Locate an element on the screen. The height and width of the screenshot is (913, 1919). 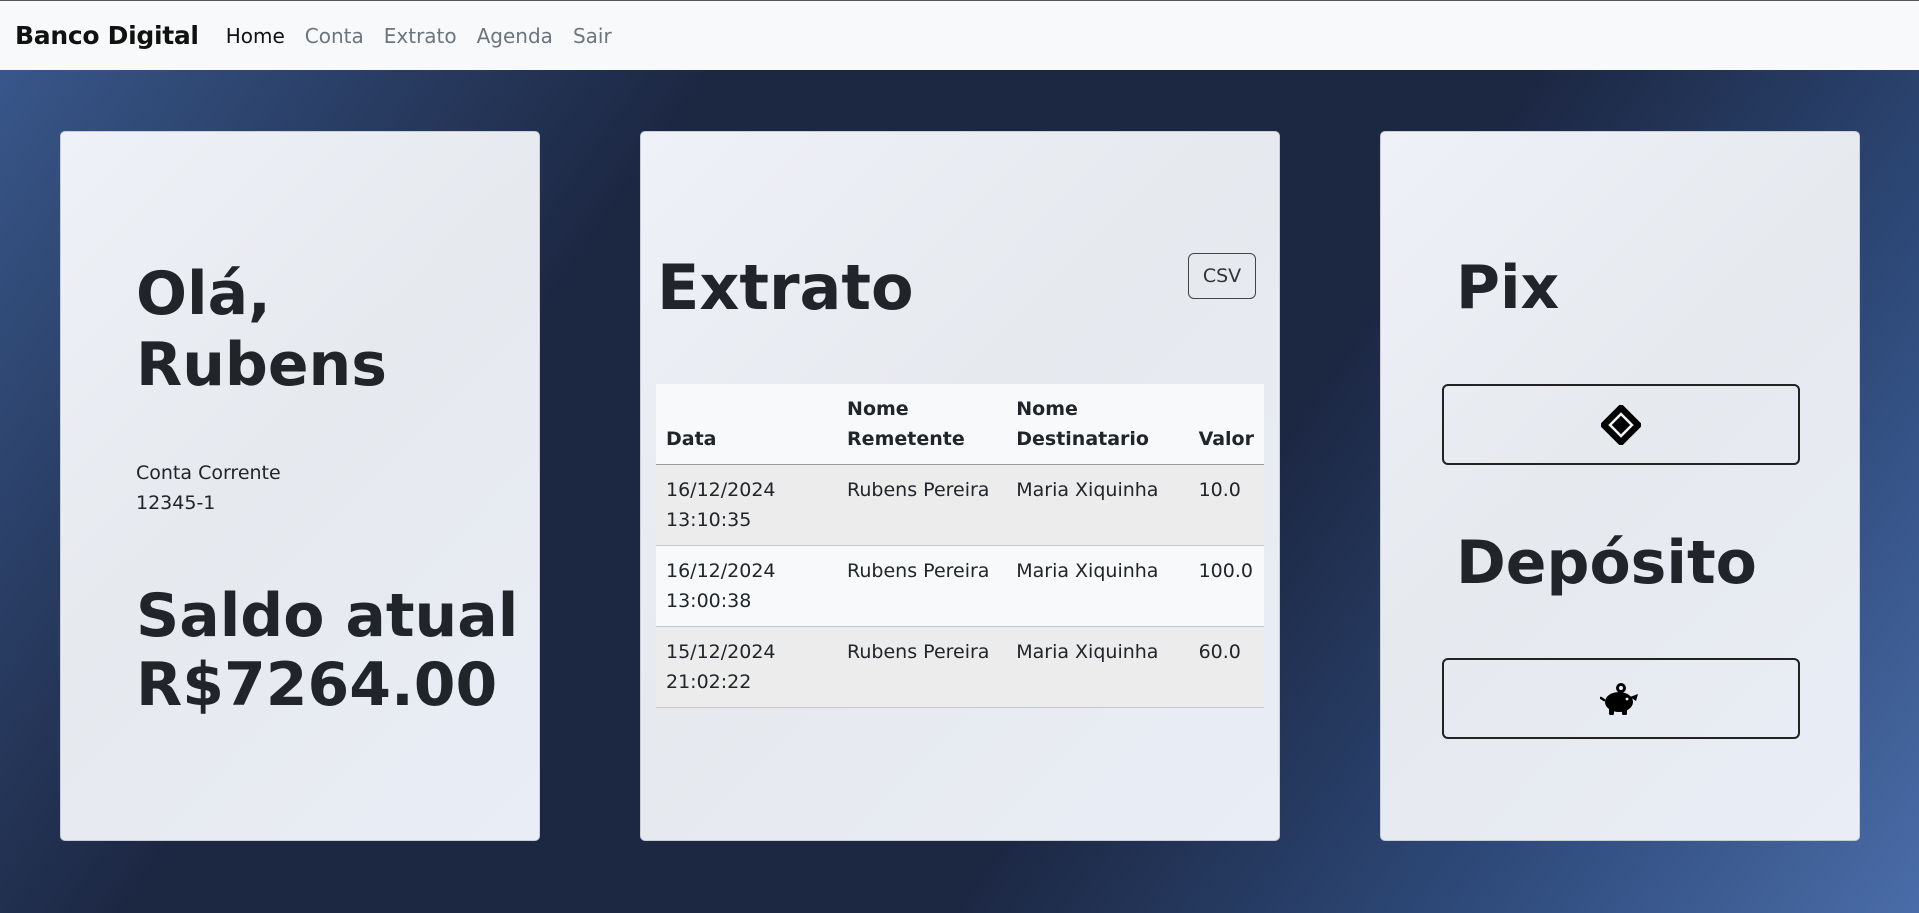
account-info: Conta Corrente 12345-1 is located at coordinates (208, 488).